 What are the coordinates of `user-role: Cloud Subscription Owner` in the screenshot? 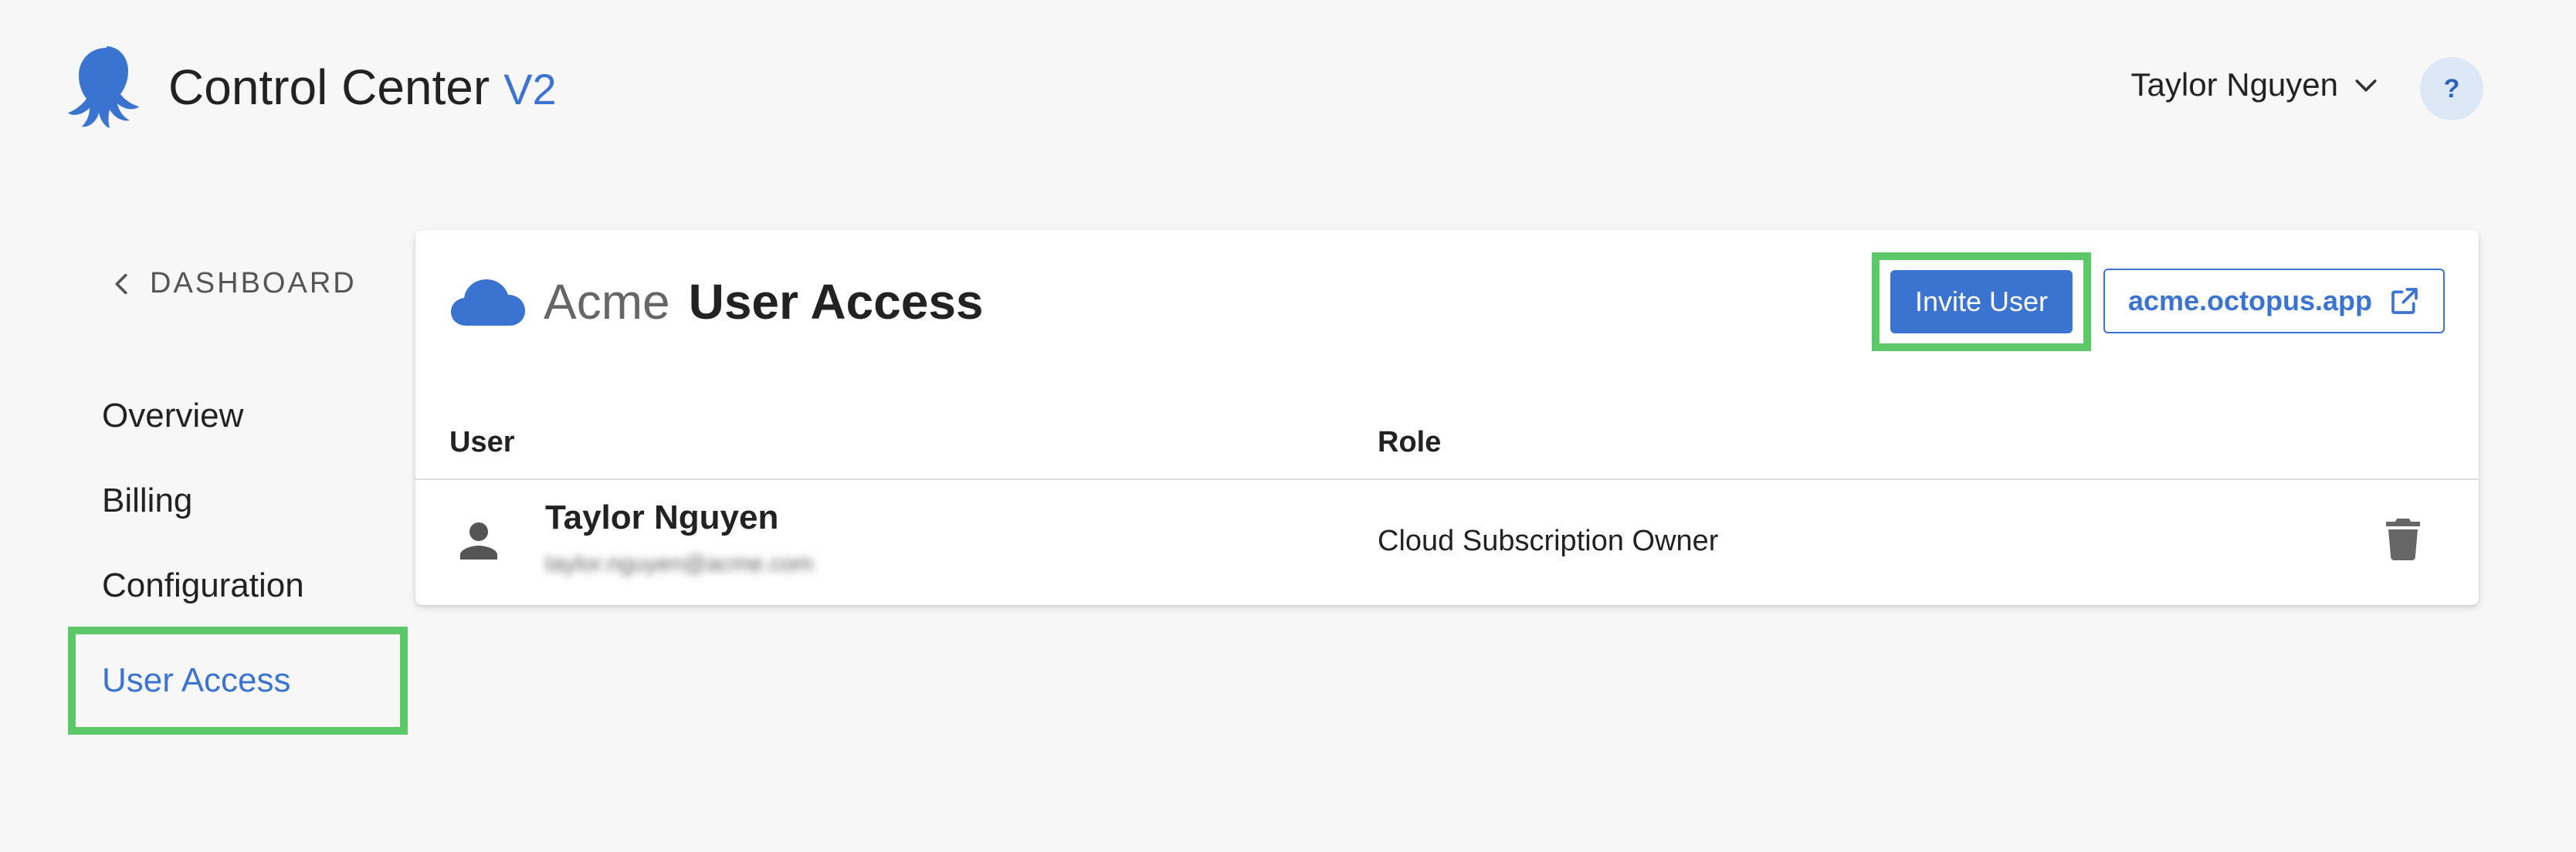 It's located at (1548, 541).